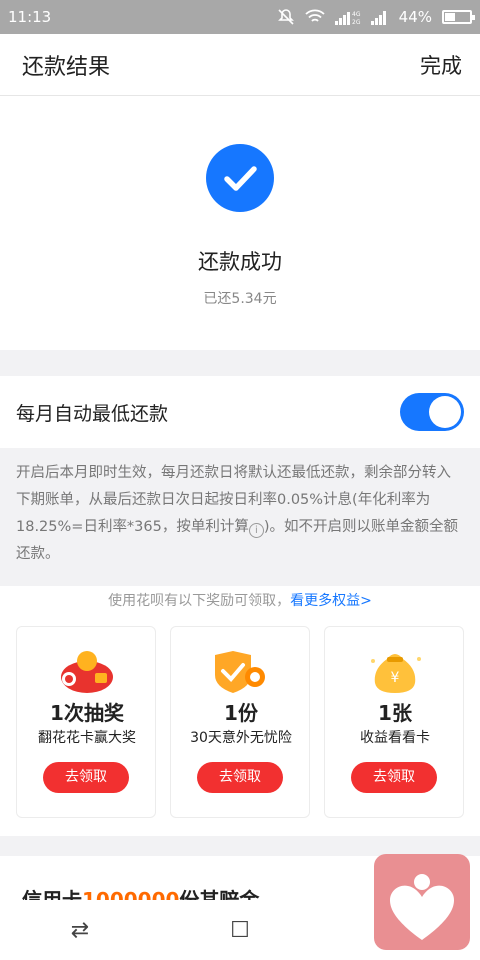 This screenshot has width=480, height=960. Describe the element at coordinates (87, 738) in the screenshot. I see `reward-subtitle: 翻花花卡赢大奖` at that location.